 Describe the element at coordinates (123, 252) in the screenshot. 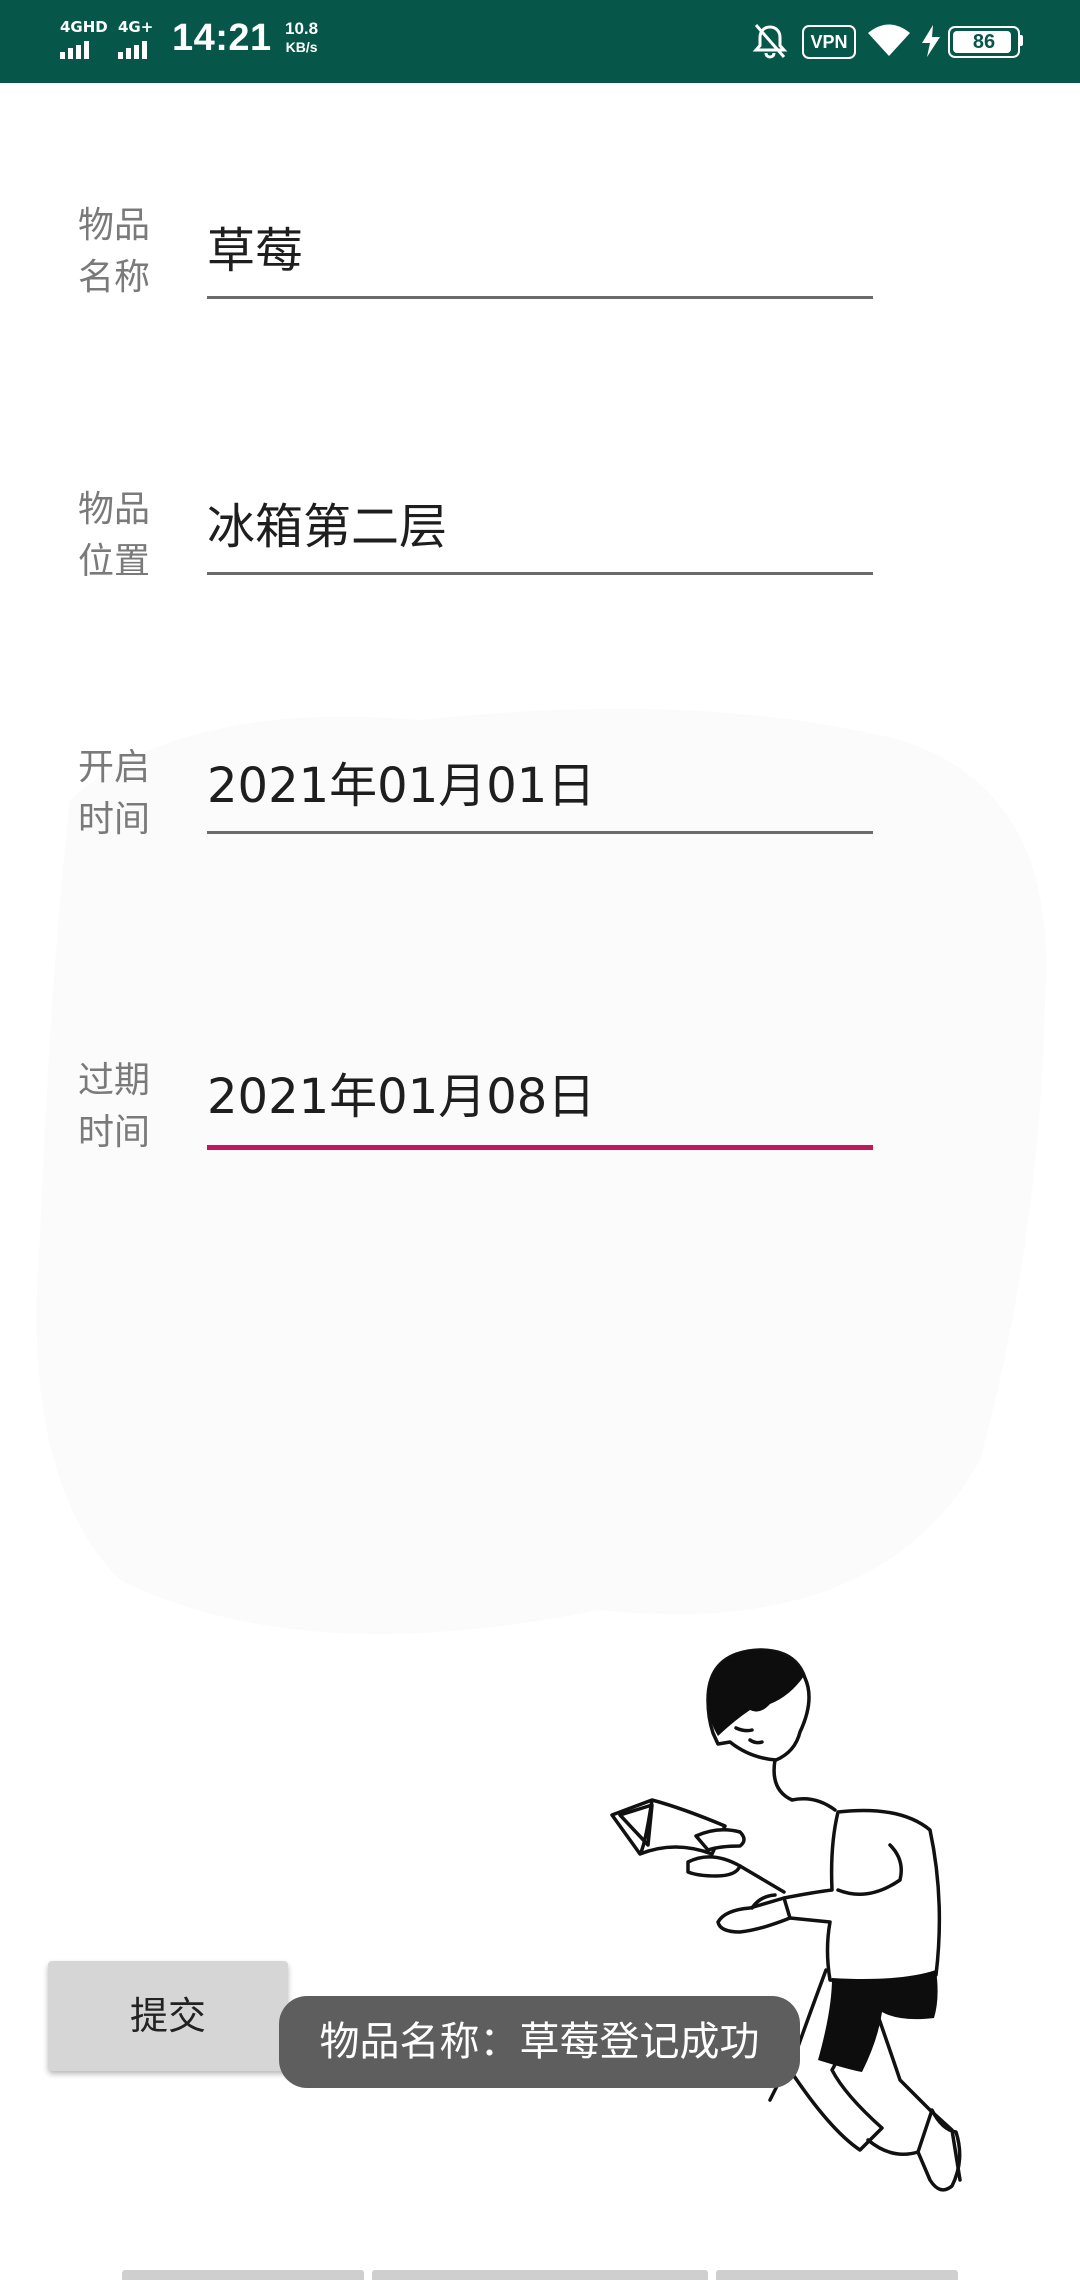

I see `item-name-label: 物品 名称` at that location.